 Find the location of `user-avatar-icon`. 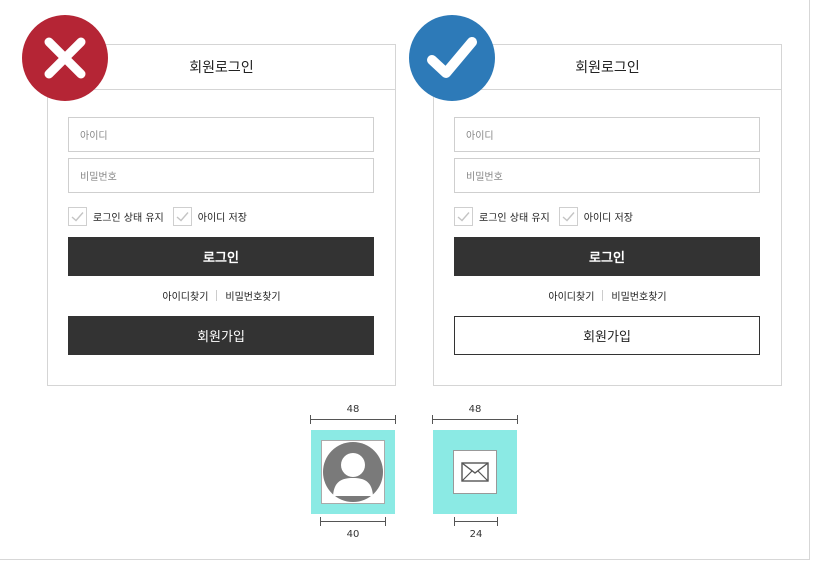

user-avatar-icon is located at coordinates (353, 472).